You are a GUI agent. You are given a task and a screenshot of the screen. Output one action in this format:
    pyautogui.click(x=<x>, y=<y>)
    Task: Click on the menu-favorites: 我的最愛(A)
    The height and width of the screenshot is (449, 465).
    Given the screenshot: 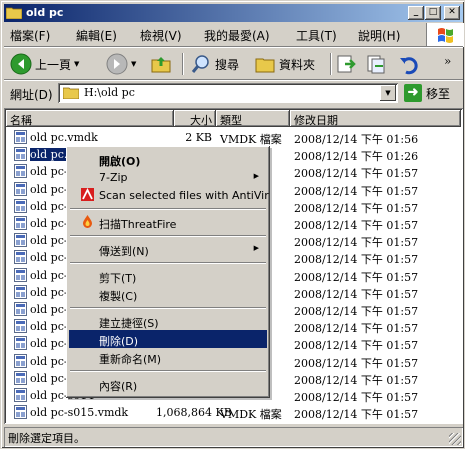 What is the action you would take?
    pyautogui.click(x=237, y=35)
    